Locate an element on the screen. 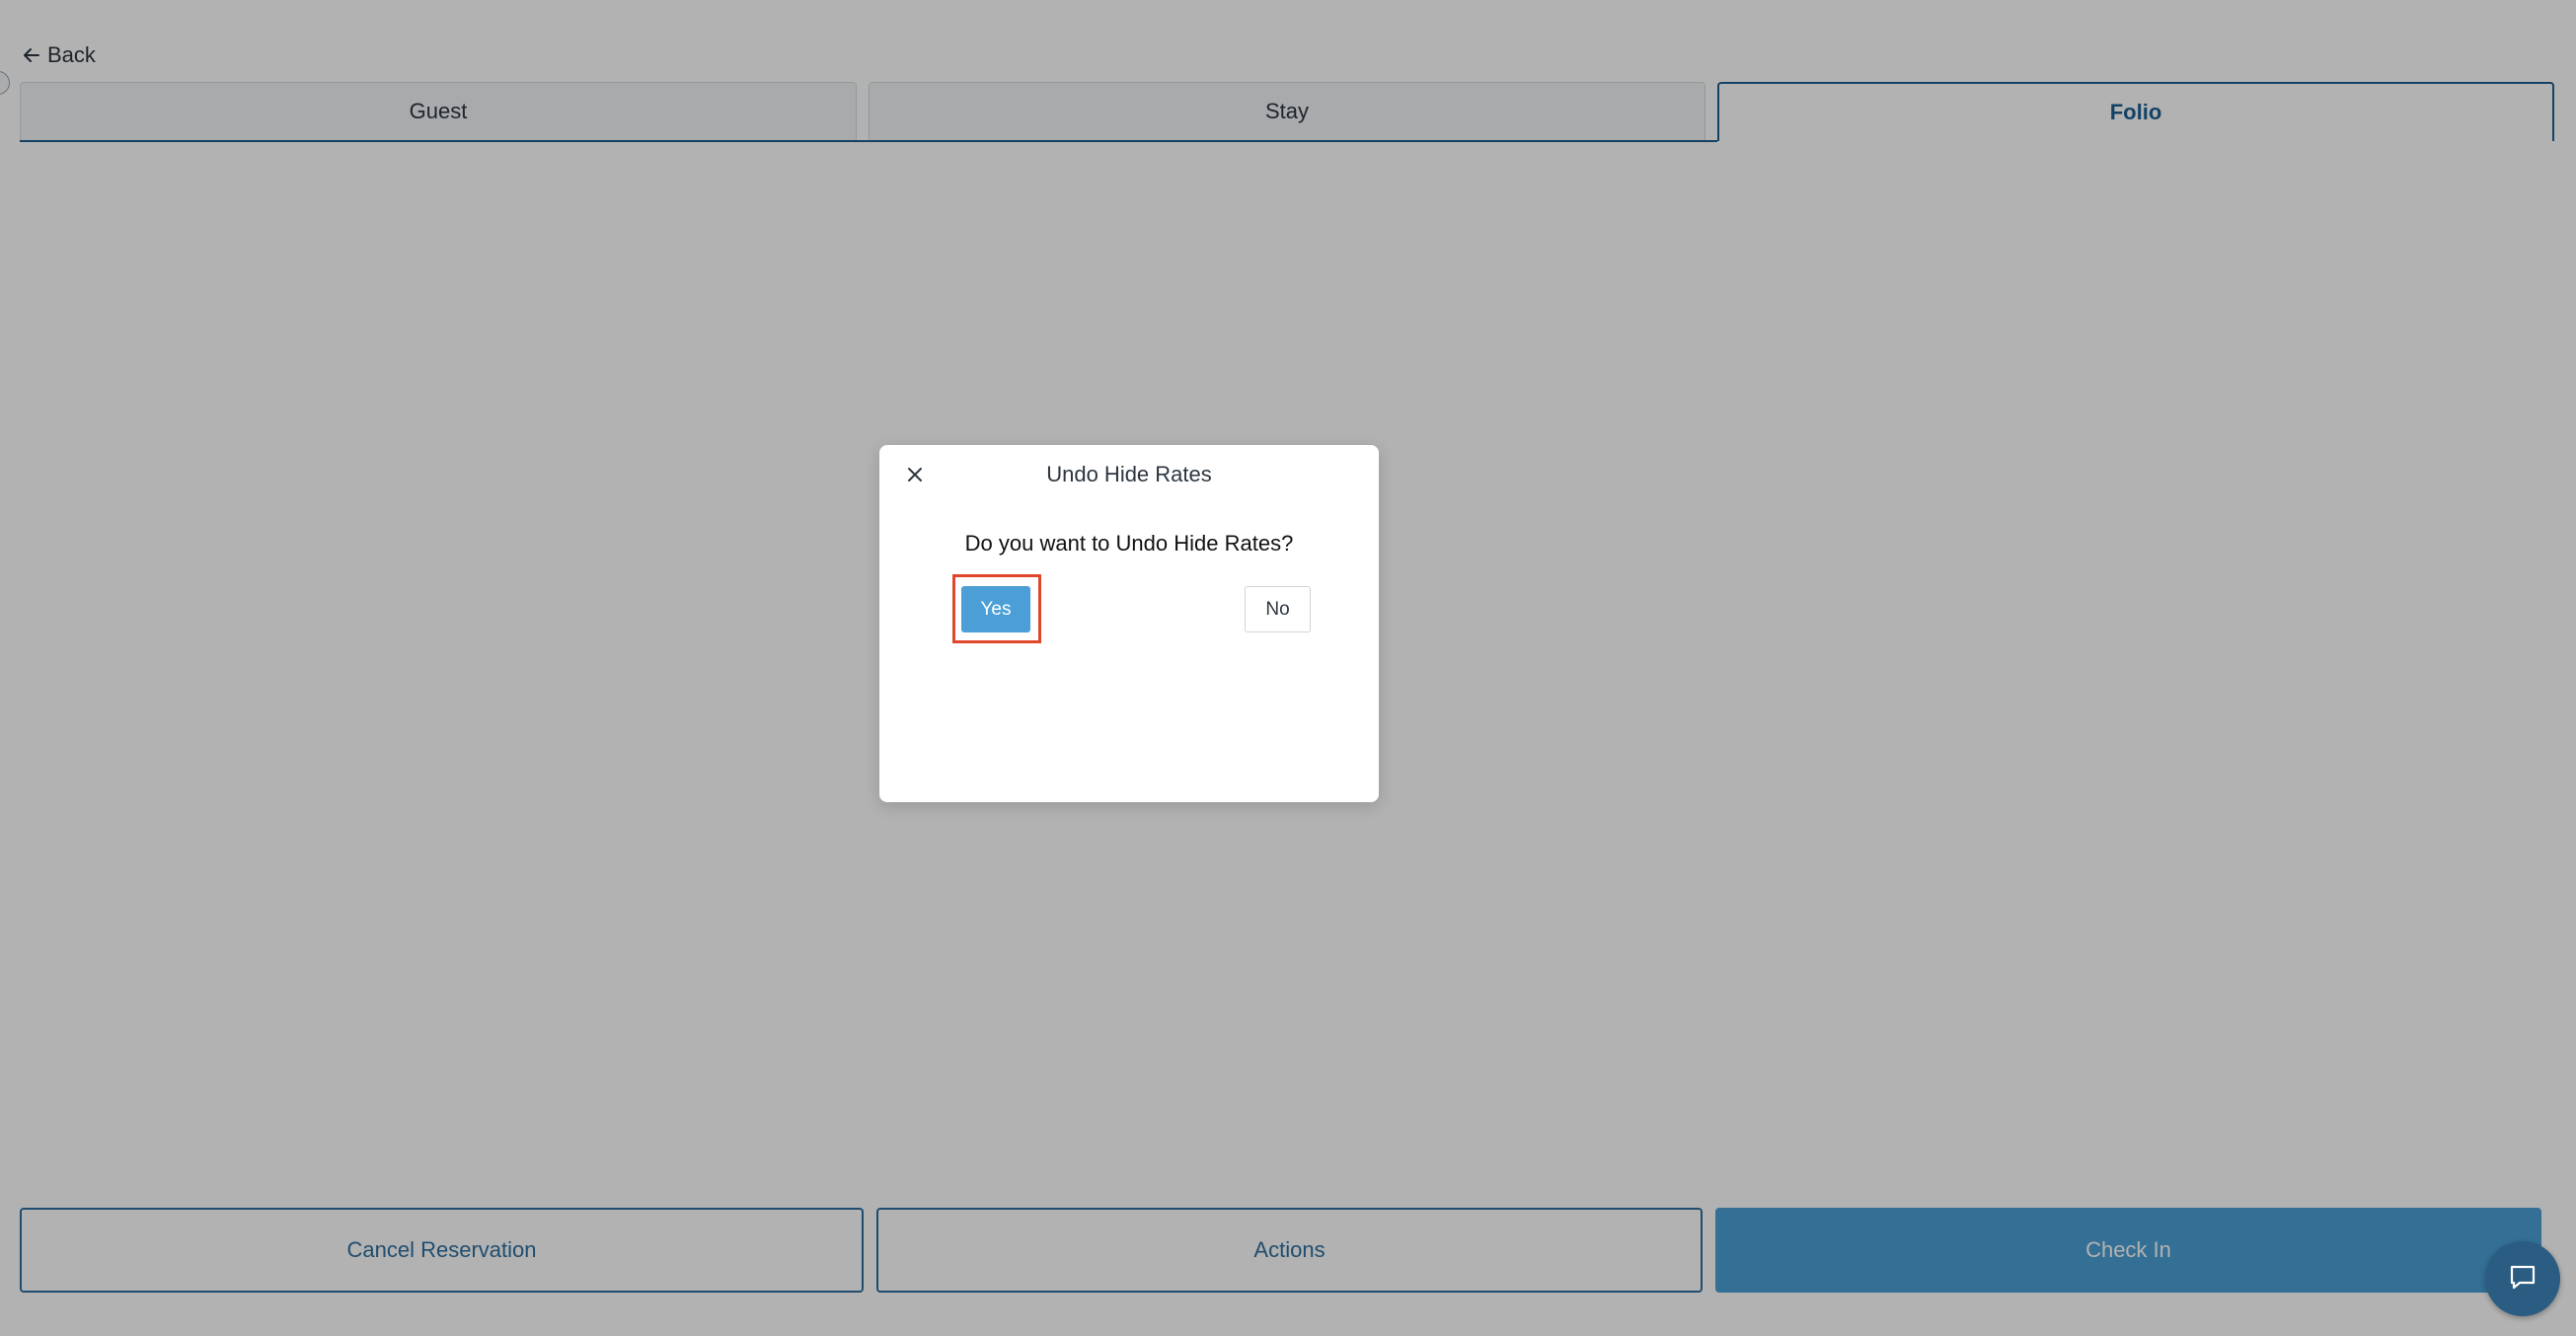  dialog-title: Undo Hide Rates is located at coordinates (1129, 474).